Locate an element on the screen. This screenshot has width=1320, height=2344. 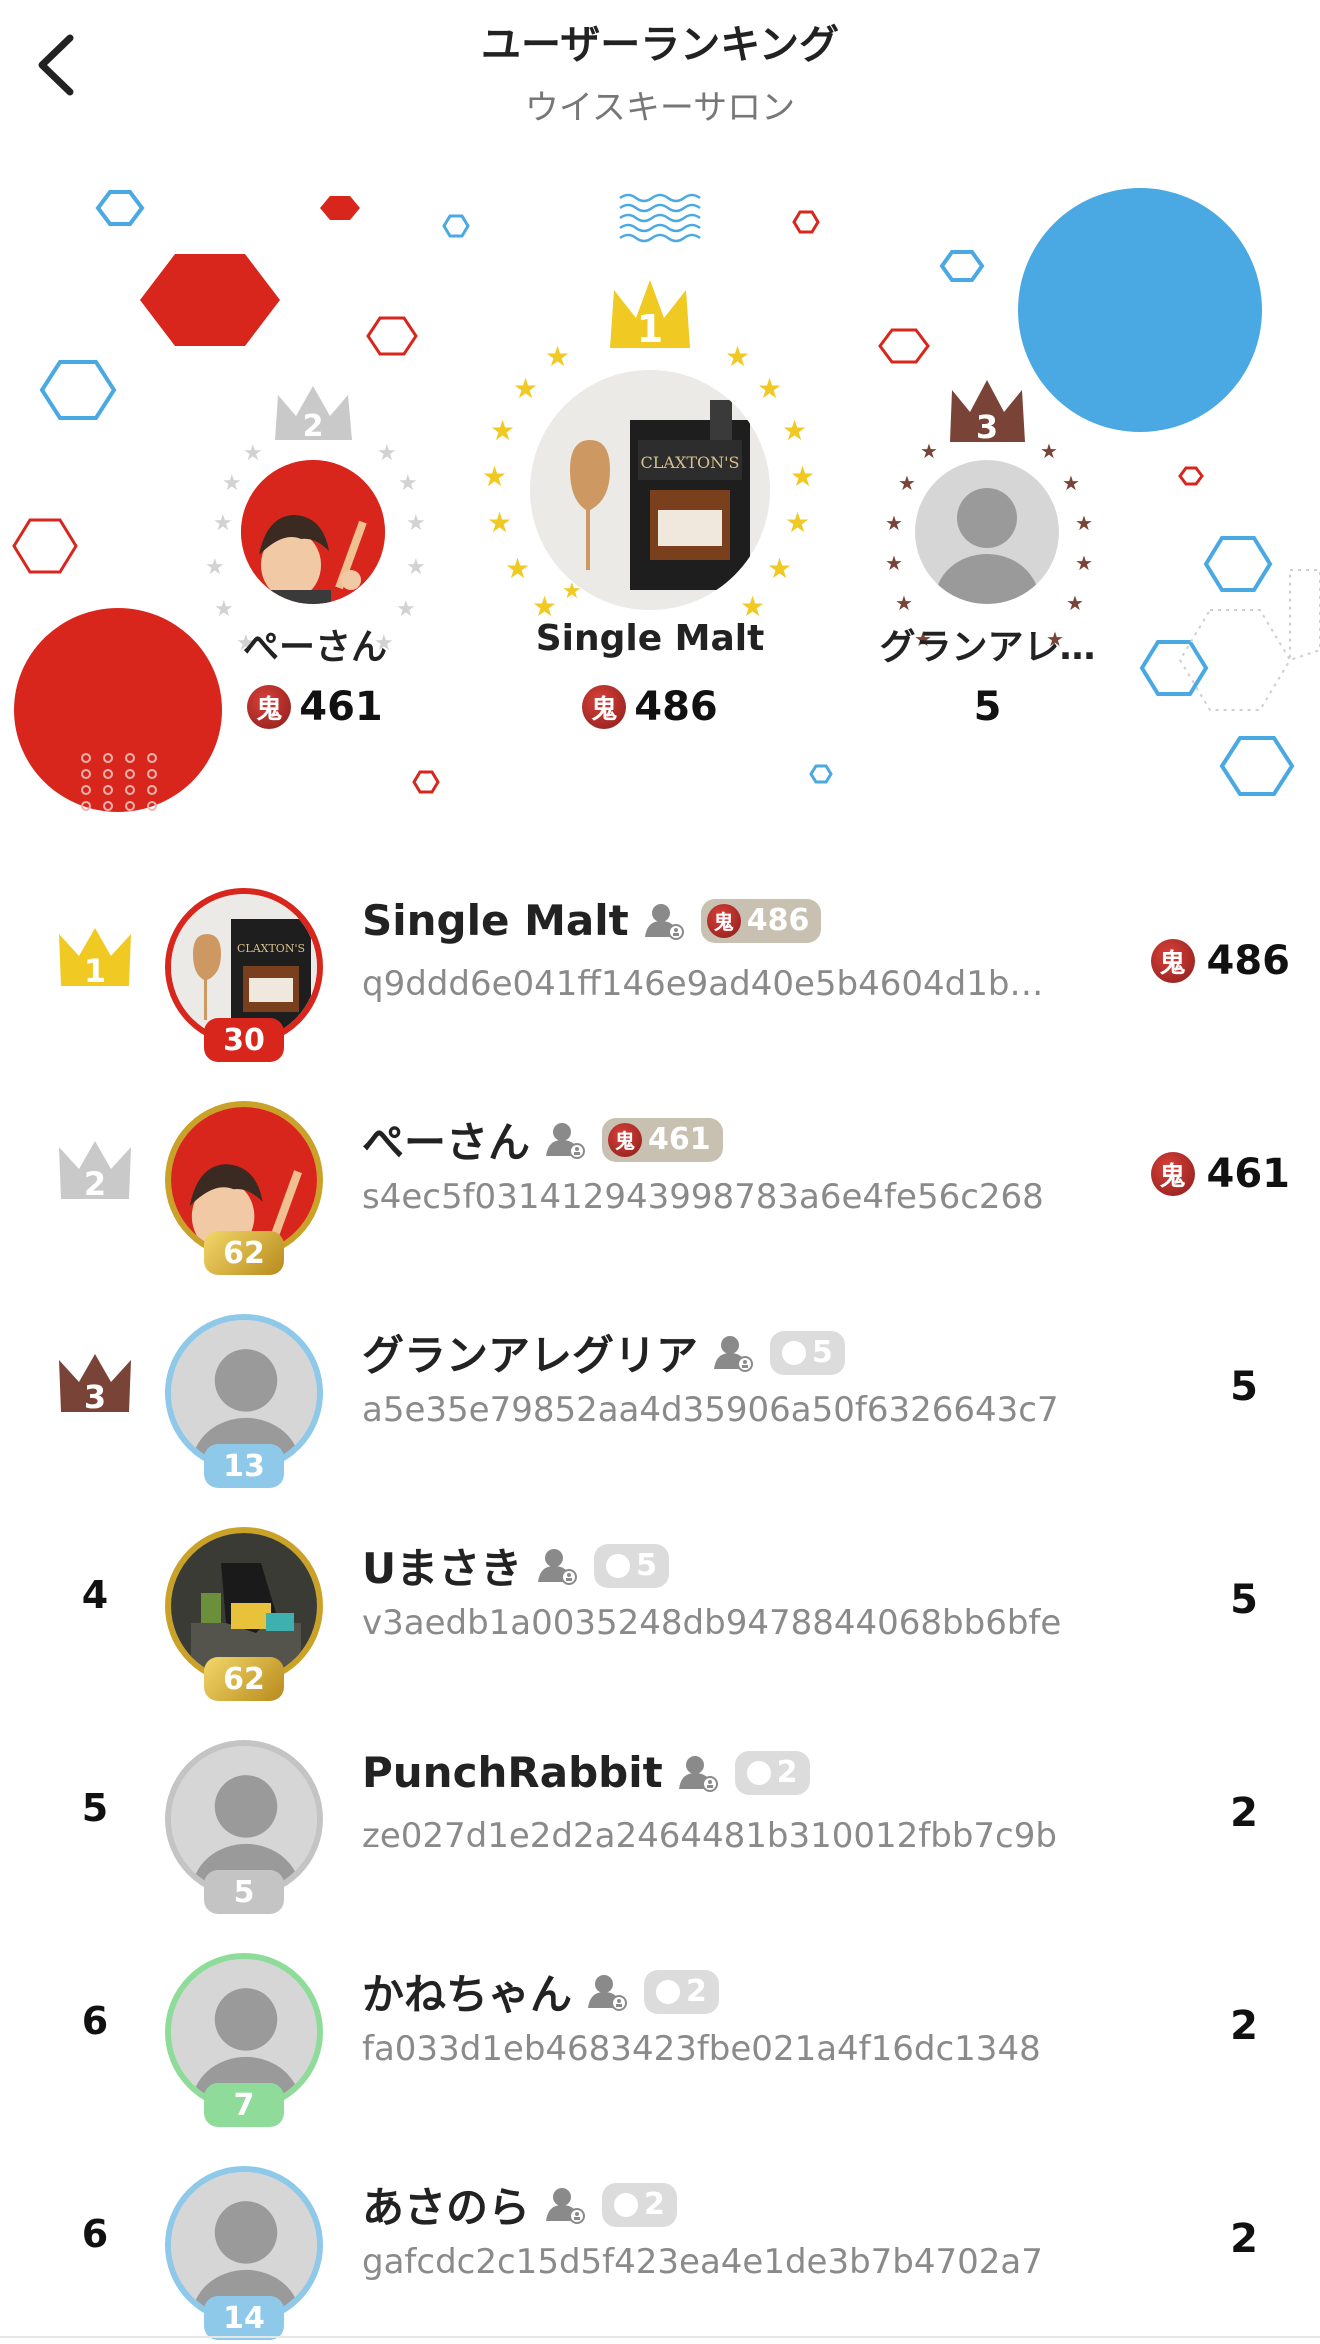
user-name: あさのら is located at coordinates (446, 2204).